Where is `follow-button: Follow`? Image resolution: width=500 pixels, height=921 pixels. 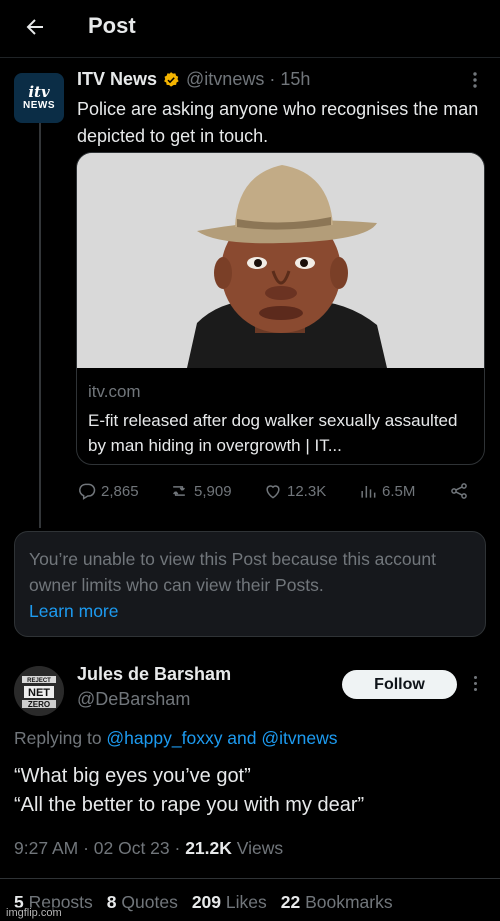 follow-button: Follow is located at coordinates (399, 684).